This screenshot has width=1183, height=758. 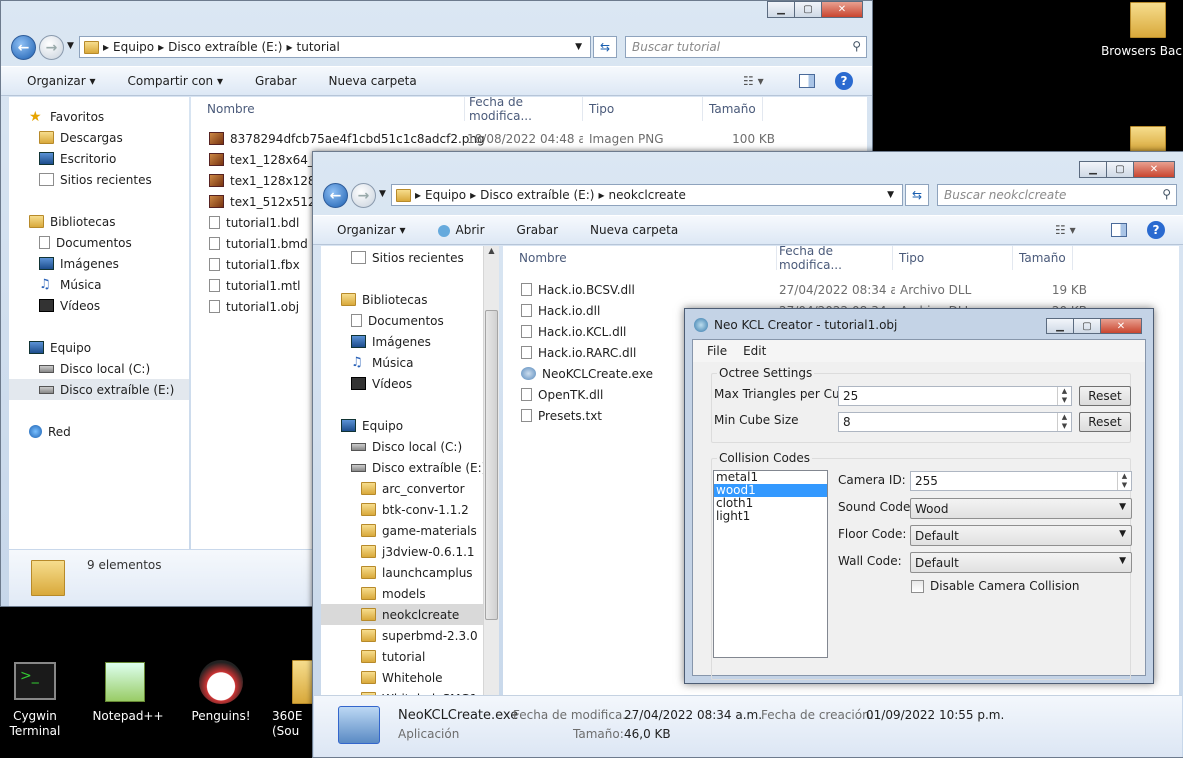 I want to click on desktop-label-360: 360E (Sou, so click(x=294, y=724).